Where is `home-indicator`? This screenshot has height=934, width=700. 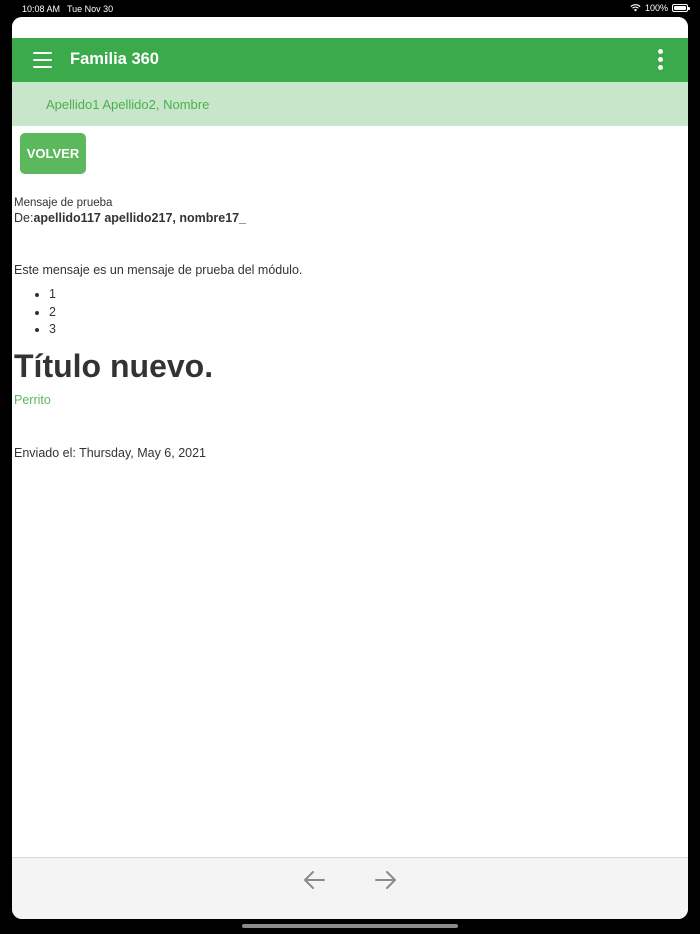
home-indicator is located at coordinates (350, 926).